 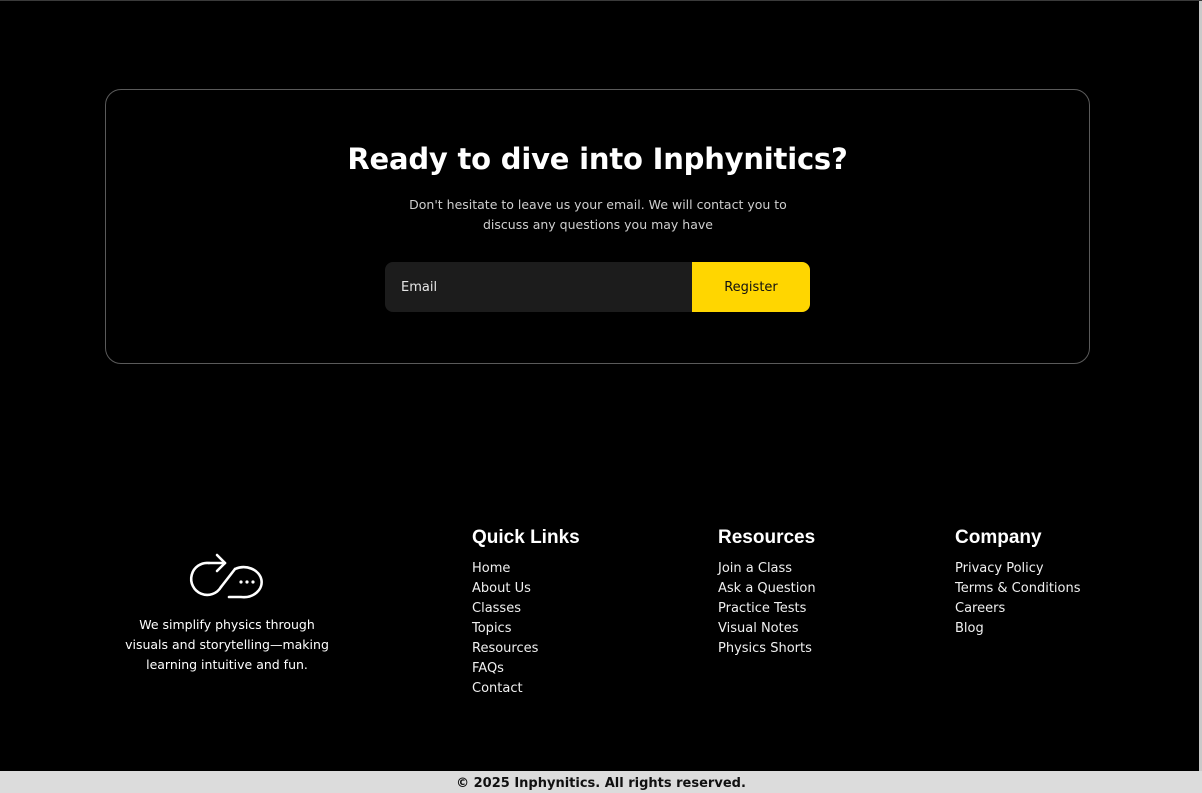 I want to click on footer-link-blog: Blog, so click(x=1018, y=629).